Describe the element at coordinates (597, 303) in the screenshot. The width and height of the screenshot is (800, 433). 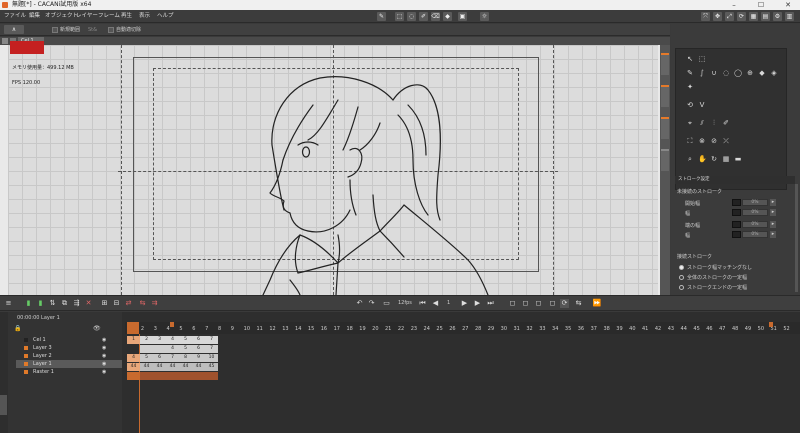
I see `speed-icon: ⏩` at that location.